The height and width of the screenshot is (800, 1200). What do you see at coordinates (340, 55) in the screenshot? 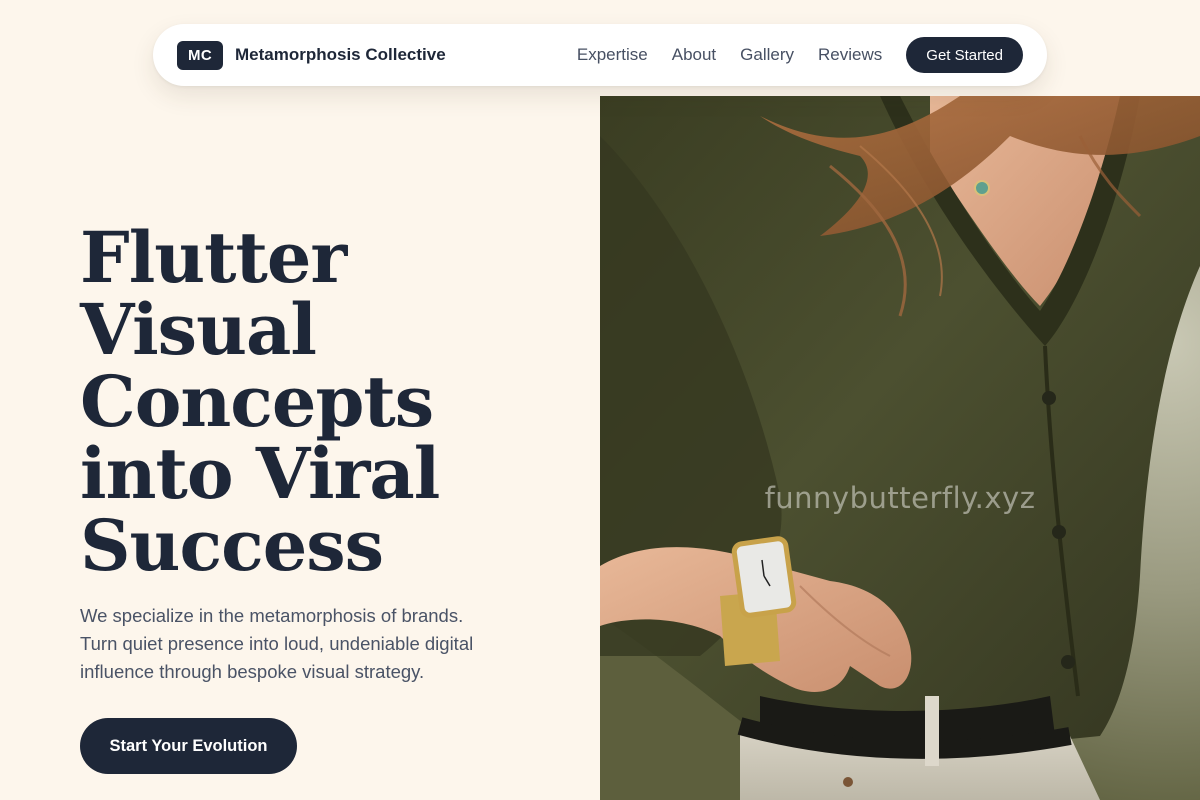
I see `brand-name: Metamorphosis Collective` at bounding box center [340, 55].